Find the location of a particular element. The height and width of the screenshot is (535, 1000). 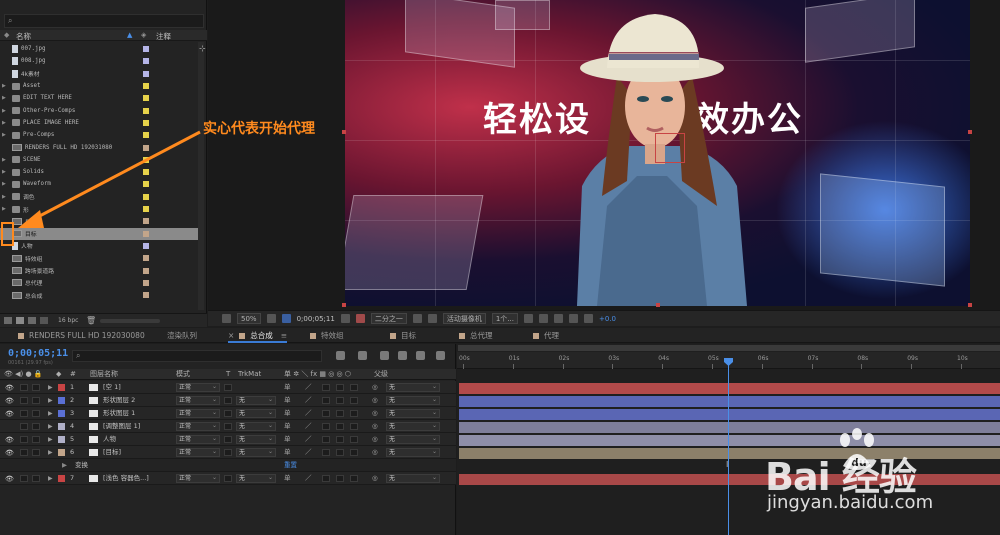

project-item: 008.jpg is located at coordinates (99, 61).